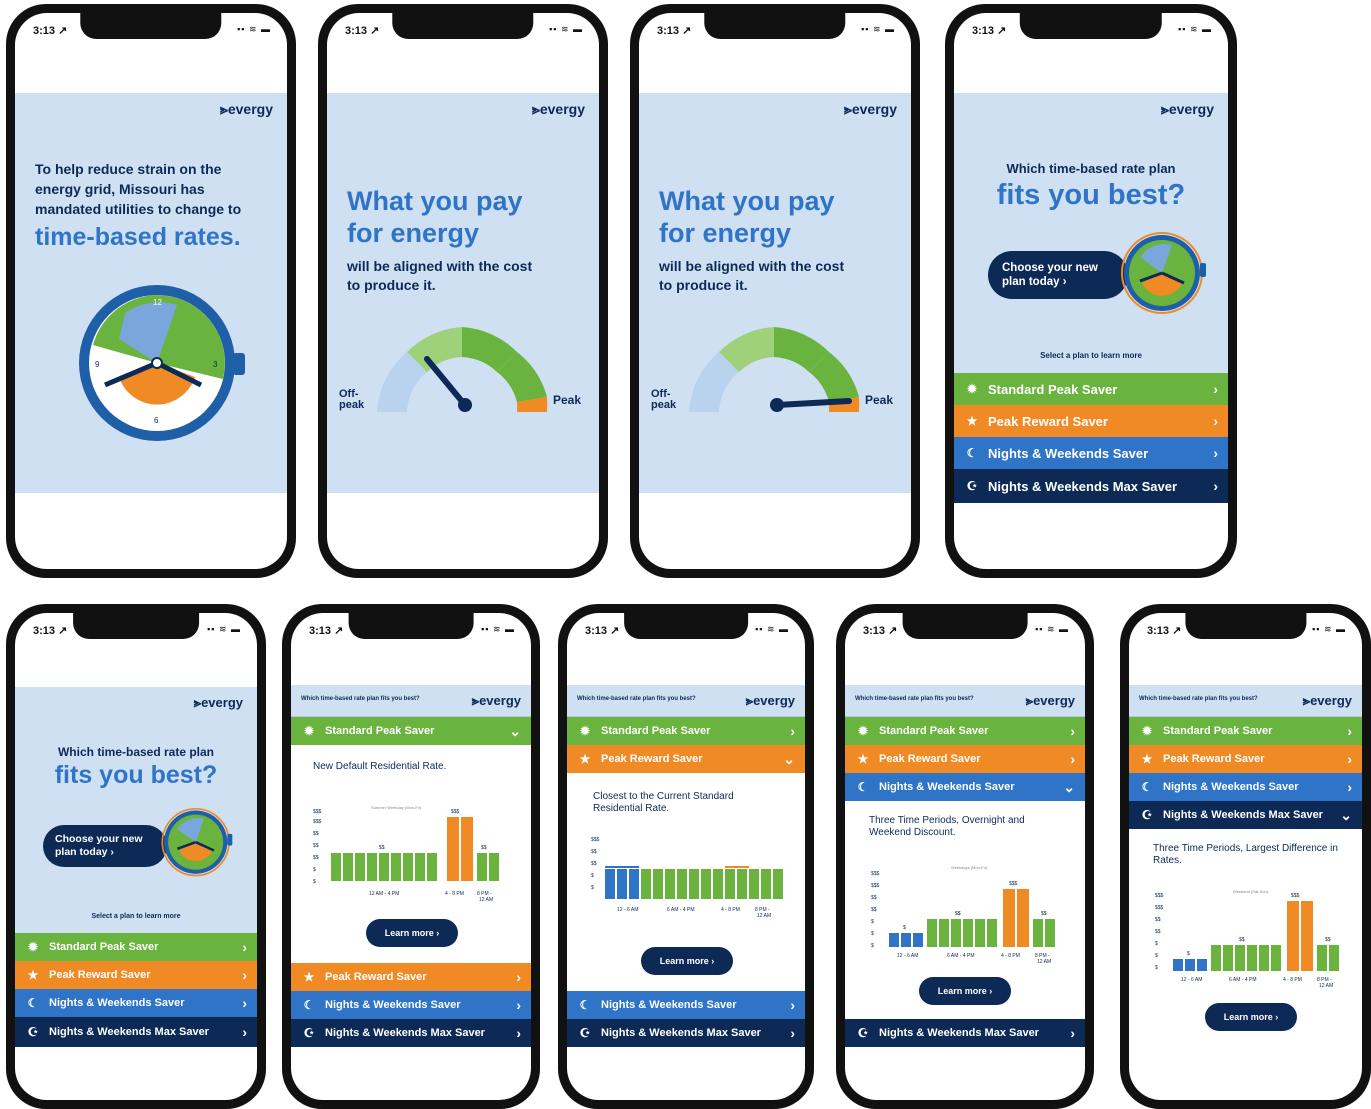 The width and height of the screenshot is (1371, 1109). Describe the element at coordinates (686, 759) in the screenshot. I see `plan-peak-reward-saver: ★ Peak Reward Saver ⌄` at that location.